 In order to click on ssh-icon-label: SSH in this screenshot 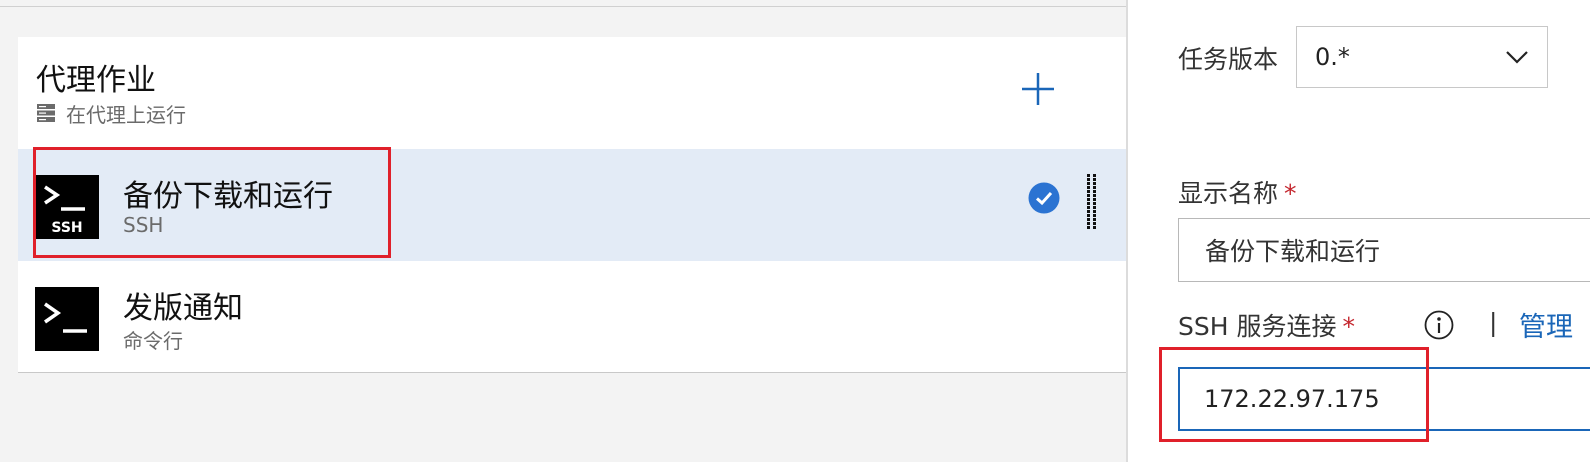, I will do `click(66, 228)`.